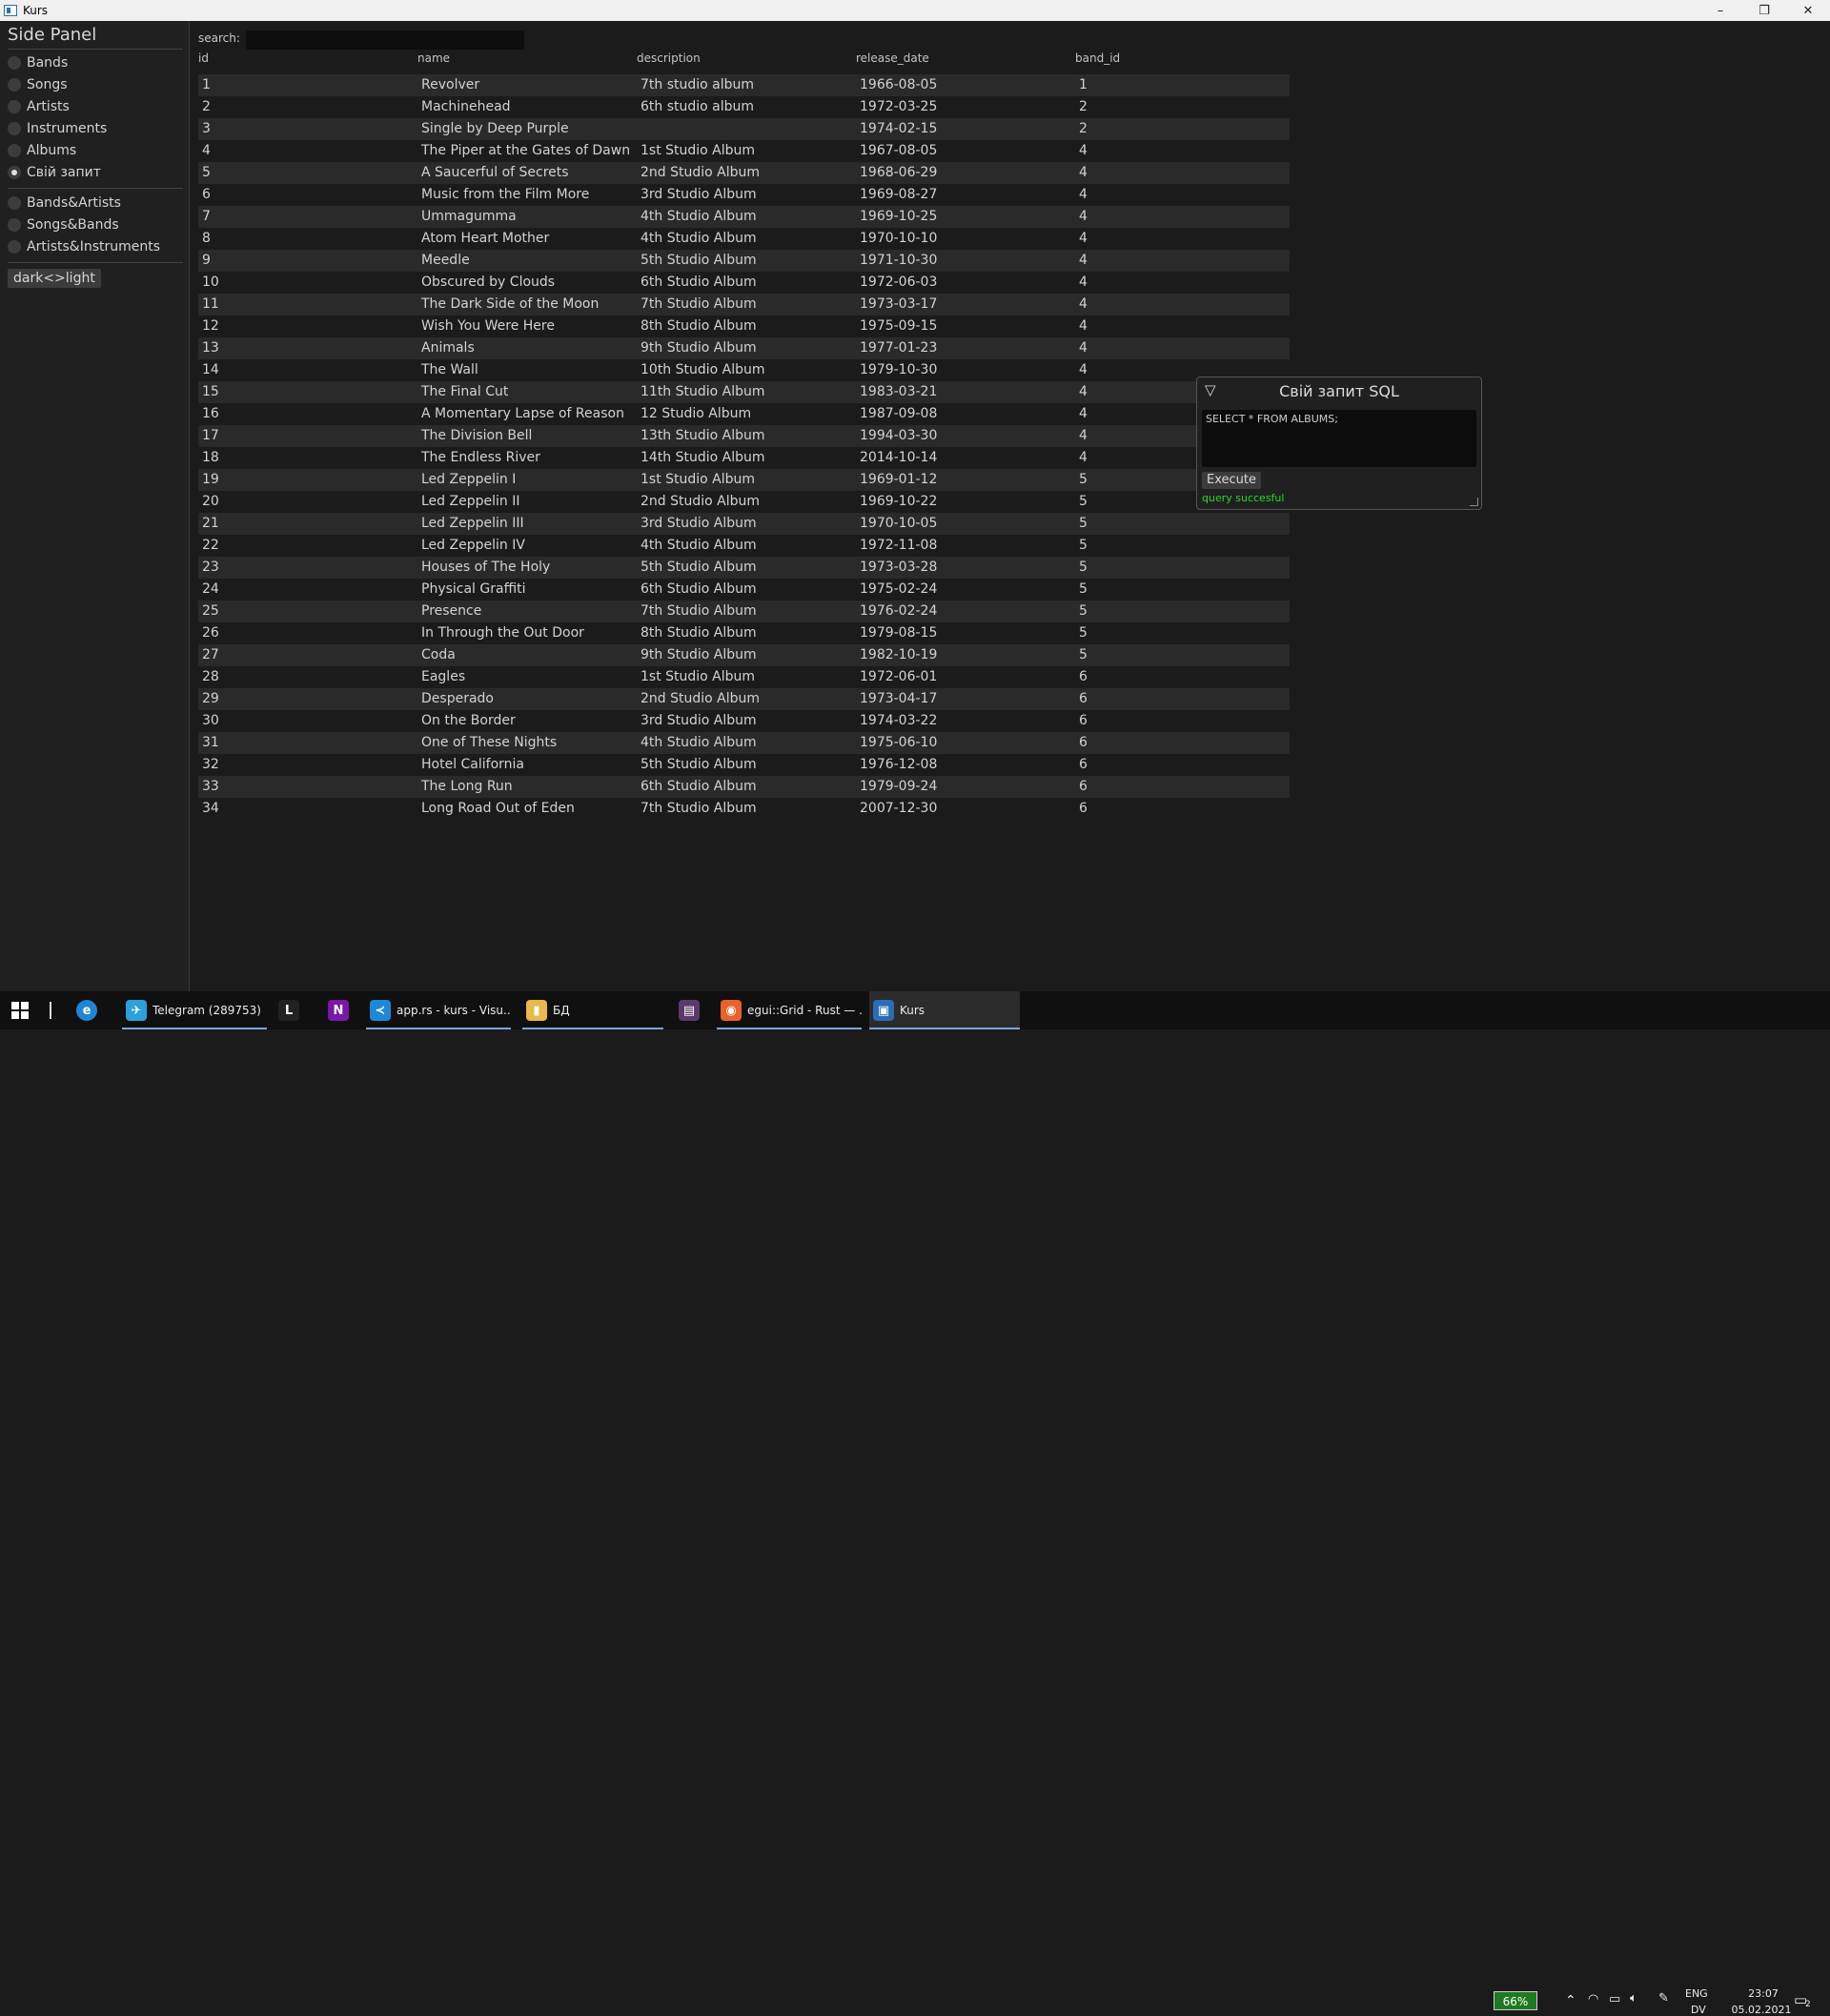 This screenshot has height=2016, width=1830. What do you see at coordinates (54, 172) in the screenshot?
I see `radio-custom-query: Свій запит` at bounding box center [54, 172].